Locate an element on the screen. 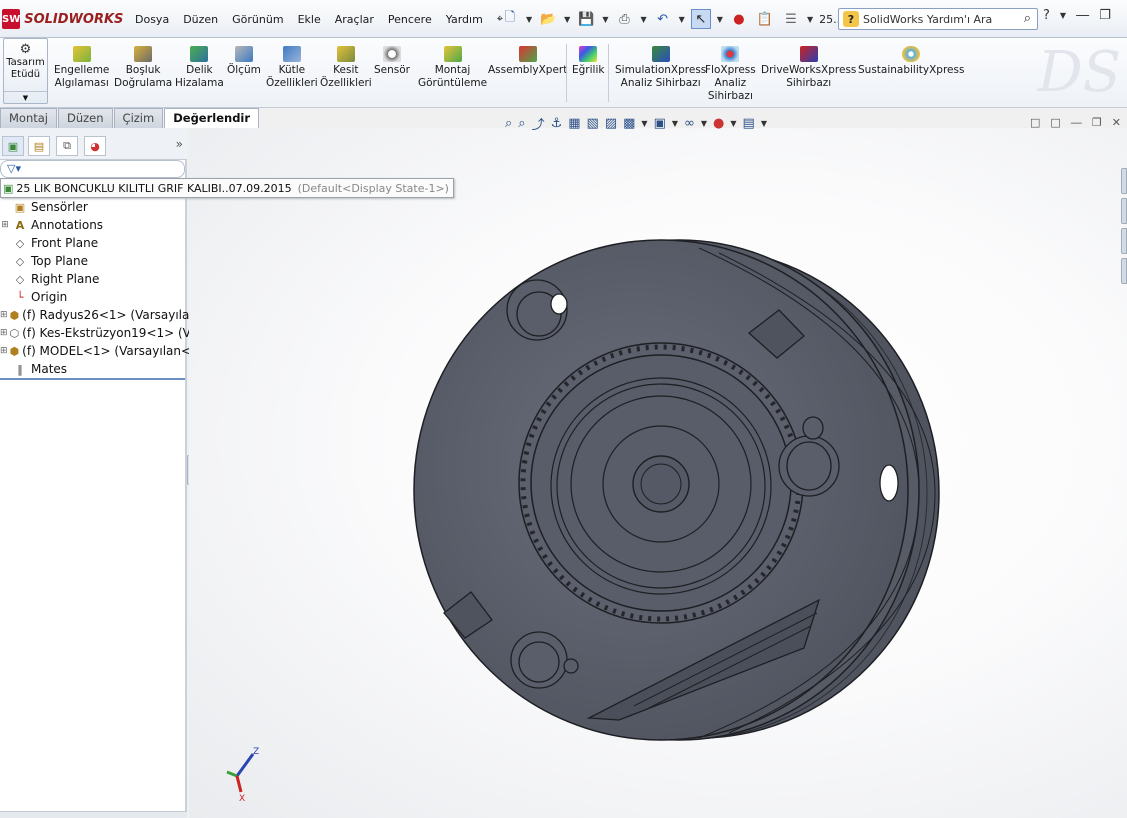  tree-item-top-plane: ◇ Top Plane is located at coordinates (93, 261).